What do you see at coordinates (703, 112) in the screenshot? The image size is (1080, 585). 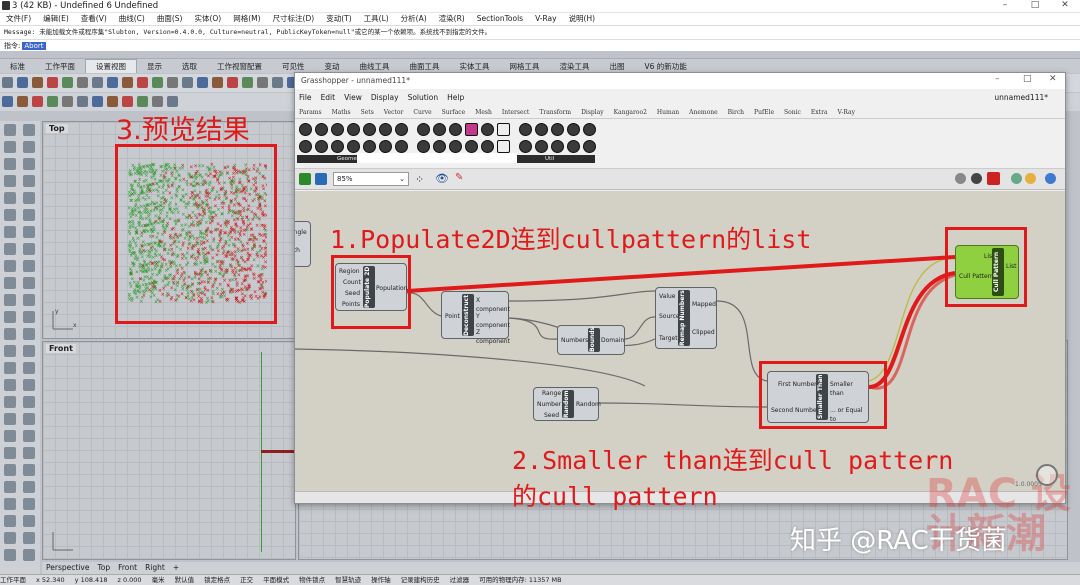 I see `gh-tab-12: Anemone` at bounding box center [703, 112].